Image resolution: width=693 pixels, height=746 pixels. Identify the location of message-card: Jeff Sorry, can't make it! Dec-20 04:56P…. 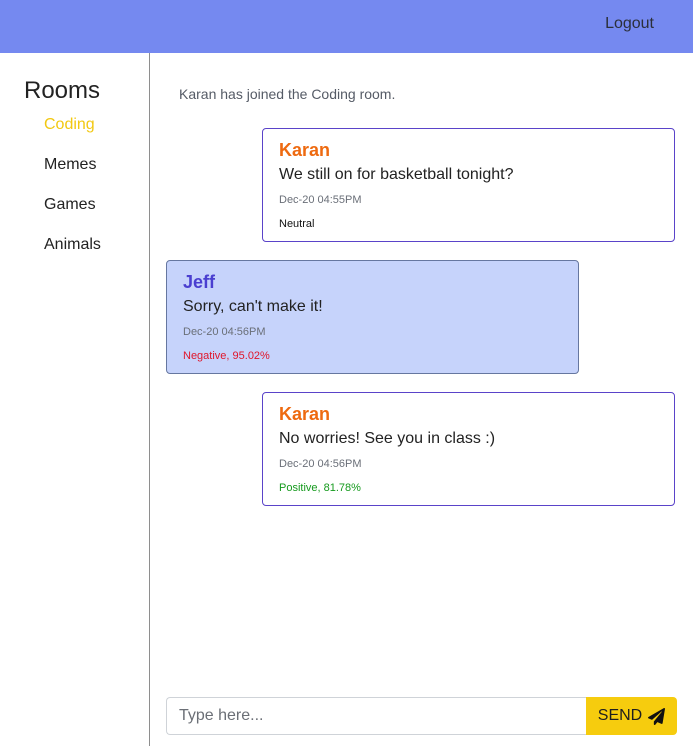
(372, 317).